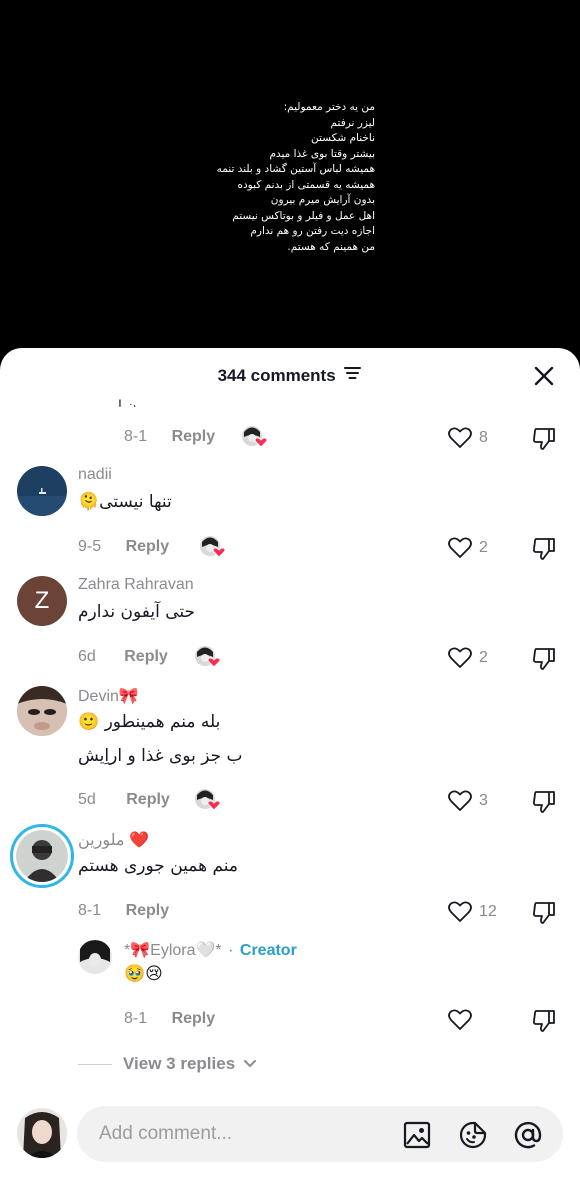 This screenshot has width=580, height=1200. I want to click on caption-line: همیشه یه قسمتی از بدنم کبوده, so click(306, 184).